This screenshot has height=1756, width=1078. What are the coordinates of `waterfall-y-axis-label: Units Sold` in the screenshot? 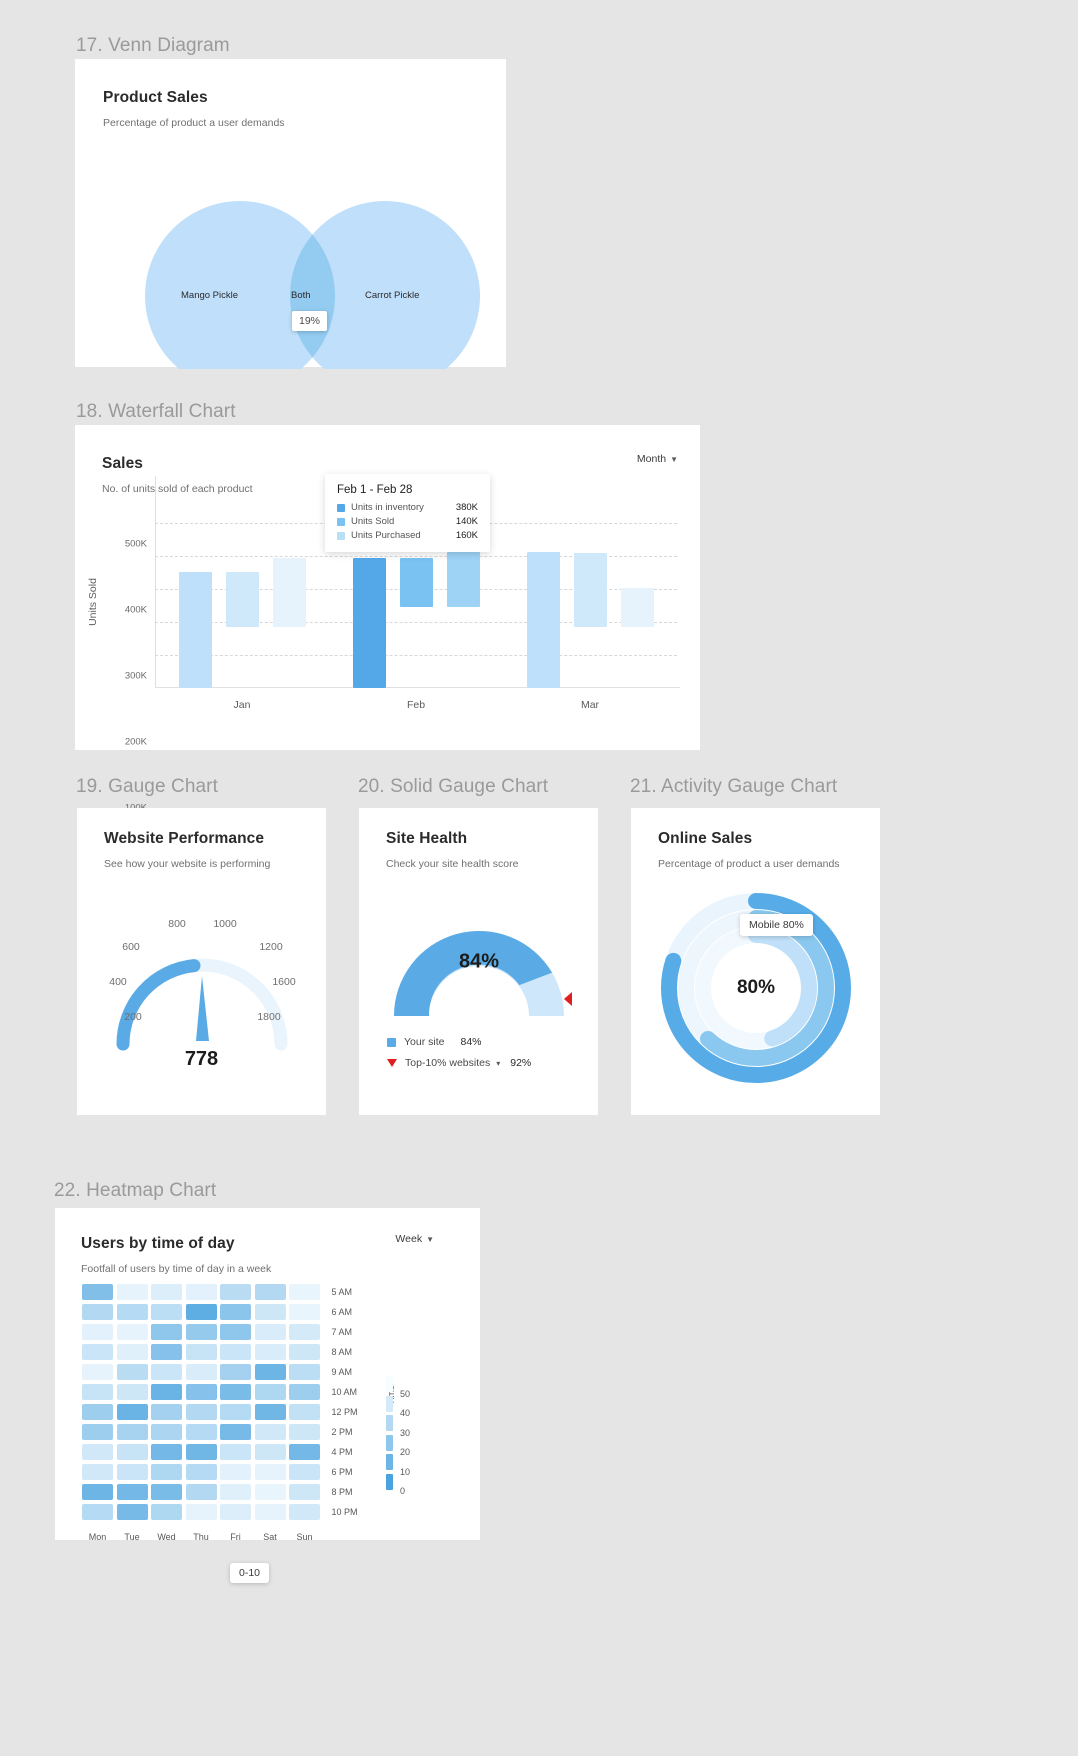 It's located at (93, 601).